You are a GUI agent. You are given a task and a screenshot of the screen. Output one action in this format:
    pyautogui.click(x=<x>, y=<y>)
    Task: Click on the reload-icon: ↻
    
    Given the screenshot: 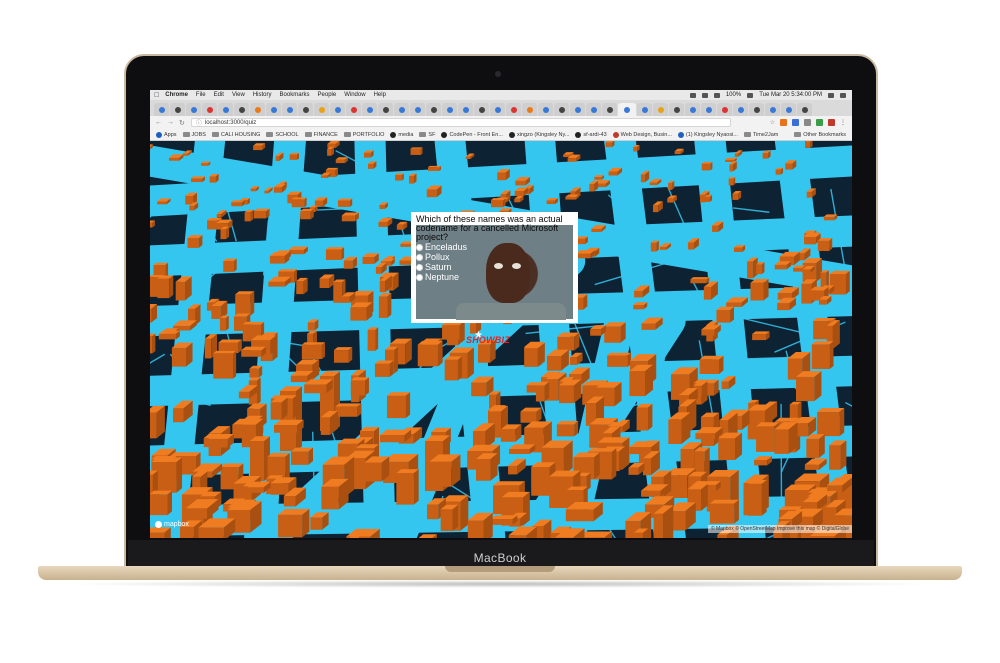 What is the action you would take?
    pyautogui.click(x=182, y=123)
    